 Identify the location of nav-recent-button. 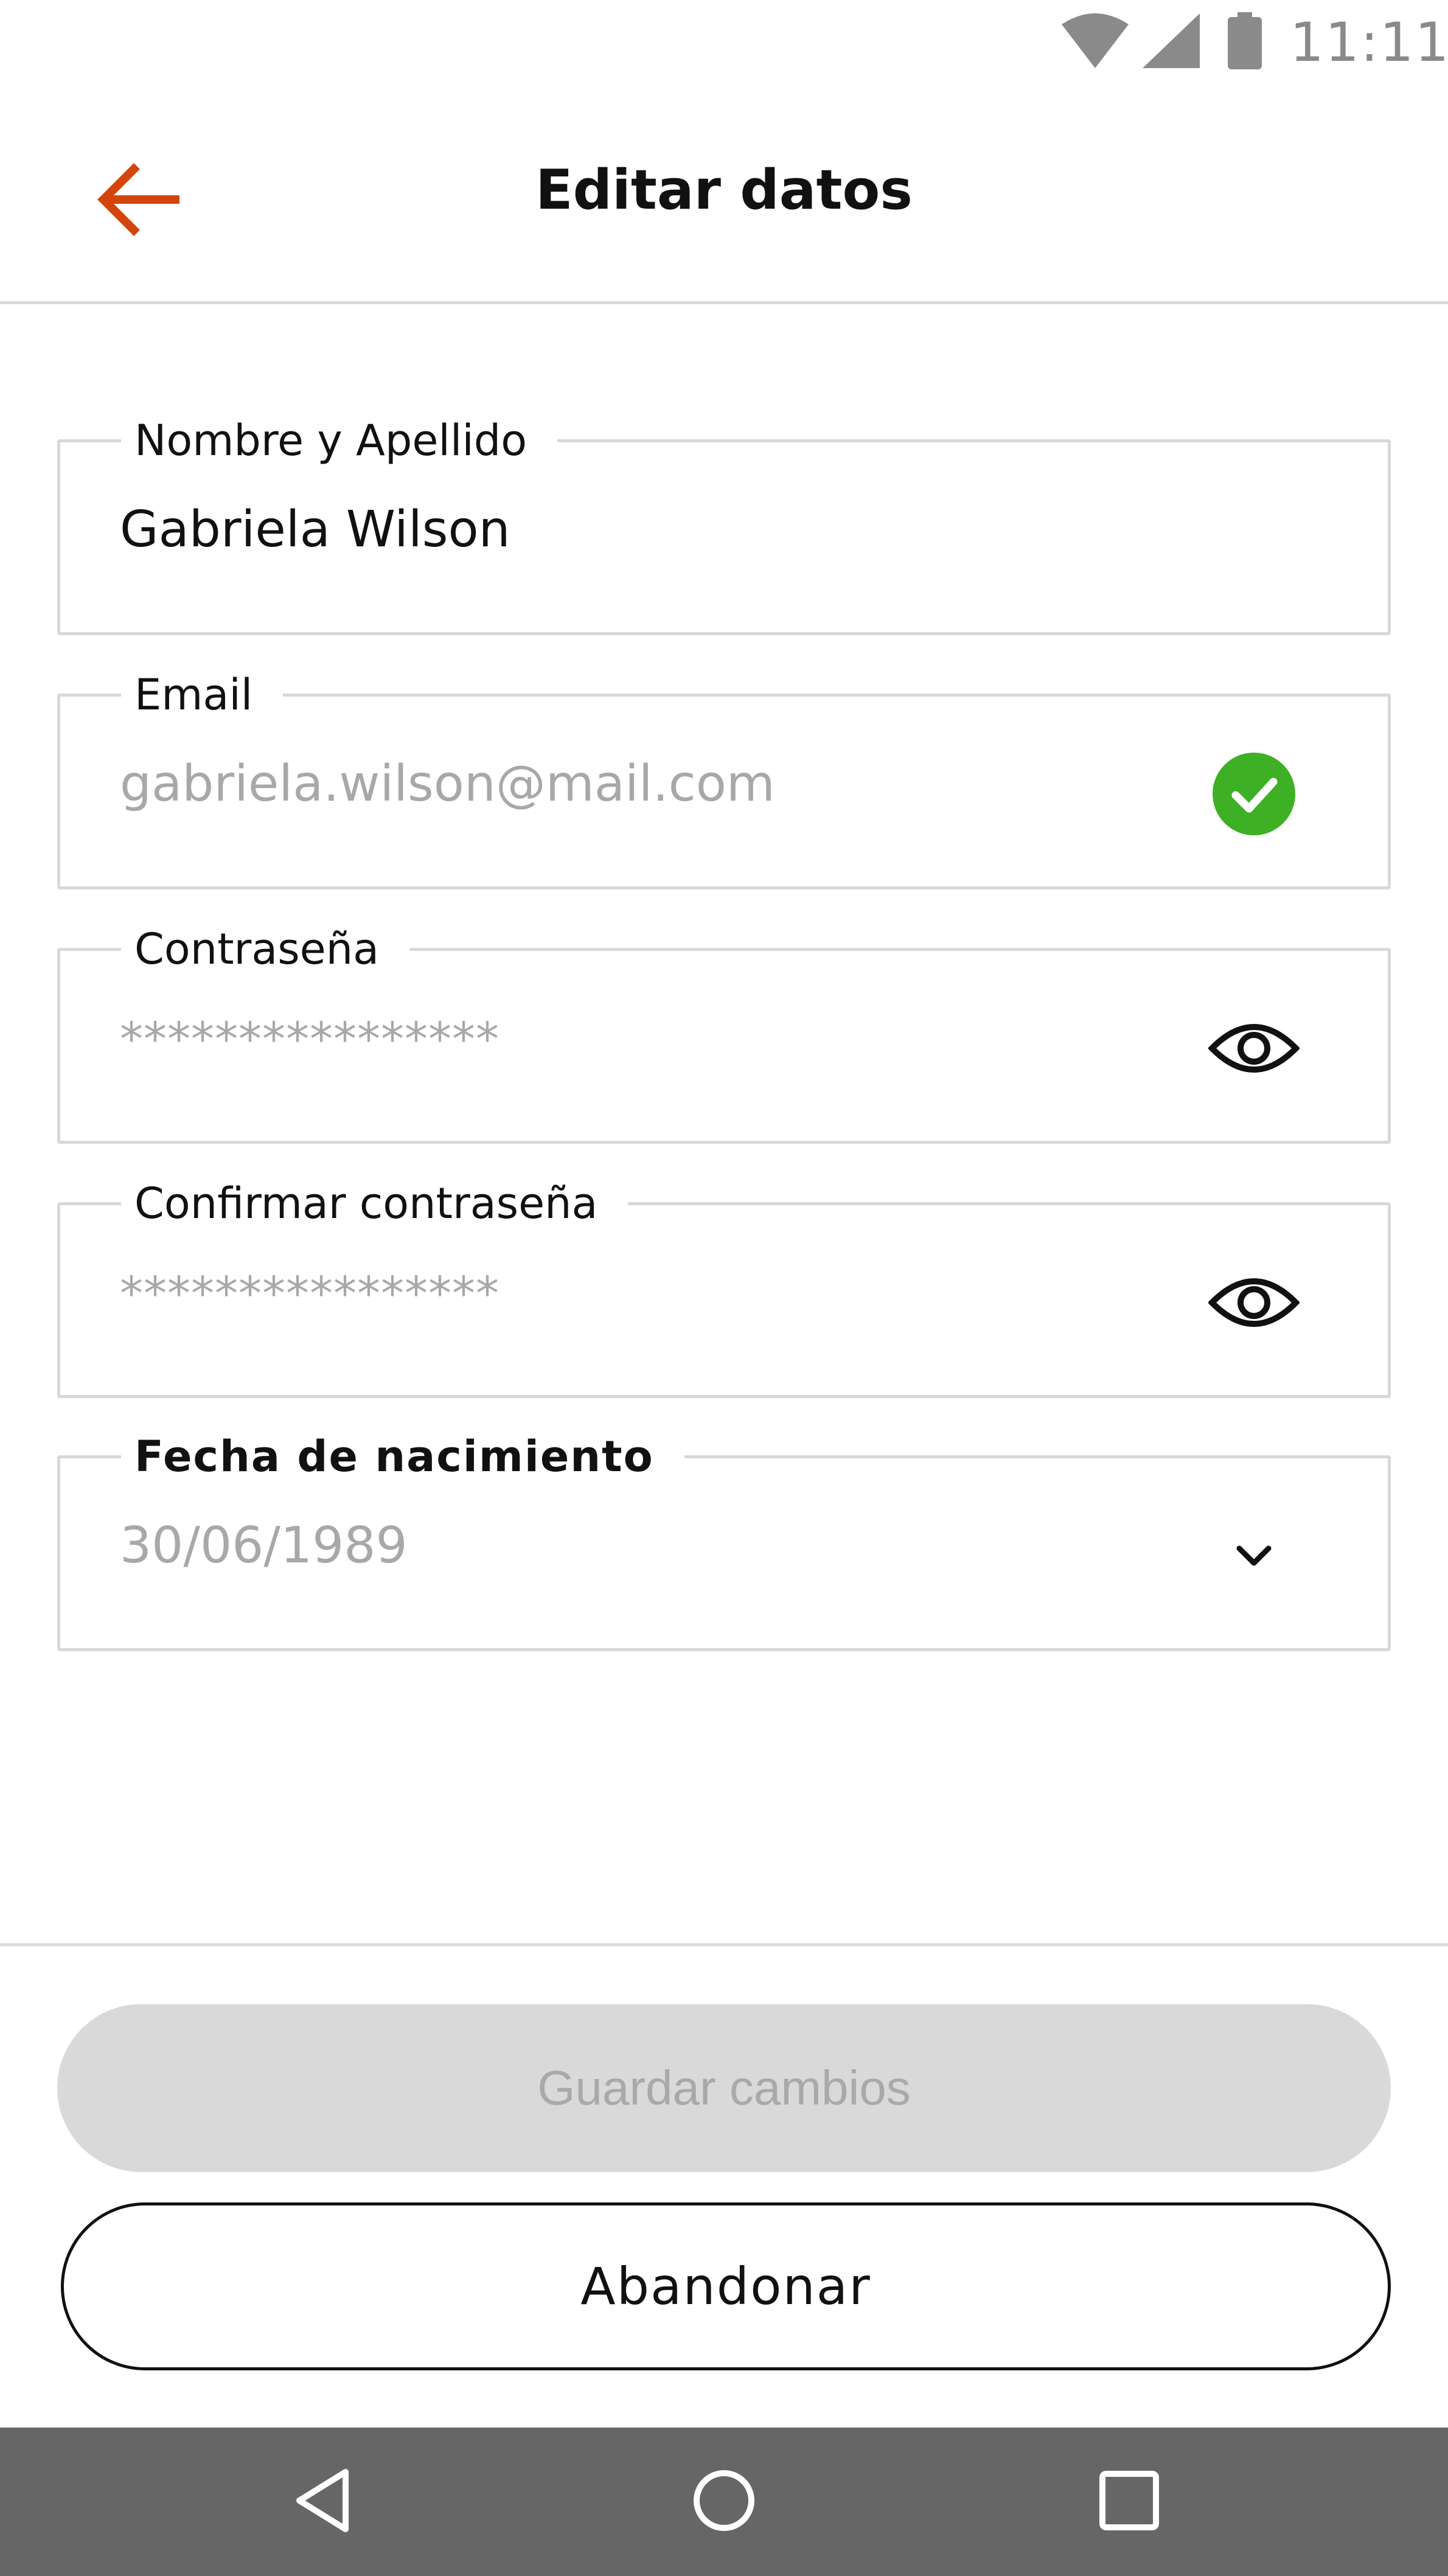
(1129, 2501).